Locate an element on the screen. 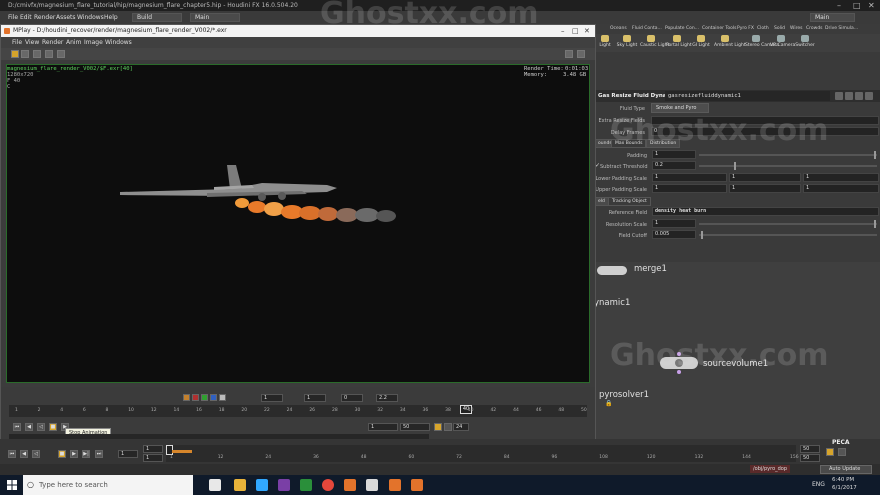 This screenshot has width=880, height=495. open-icon is located at coordinates (25, 54).